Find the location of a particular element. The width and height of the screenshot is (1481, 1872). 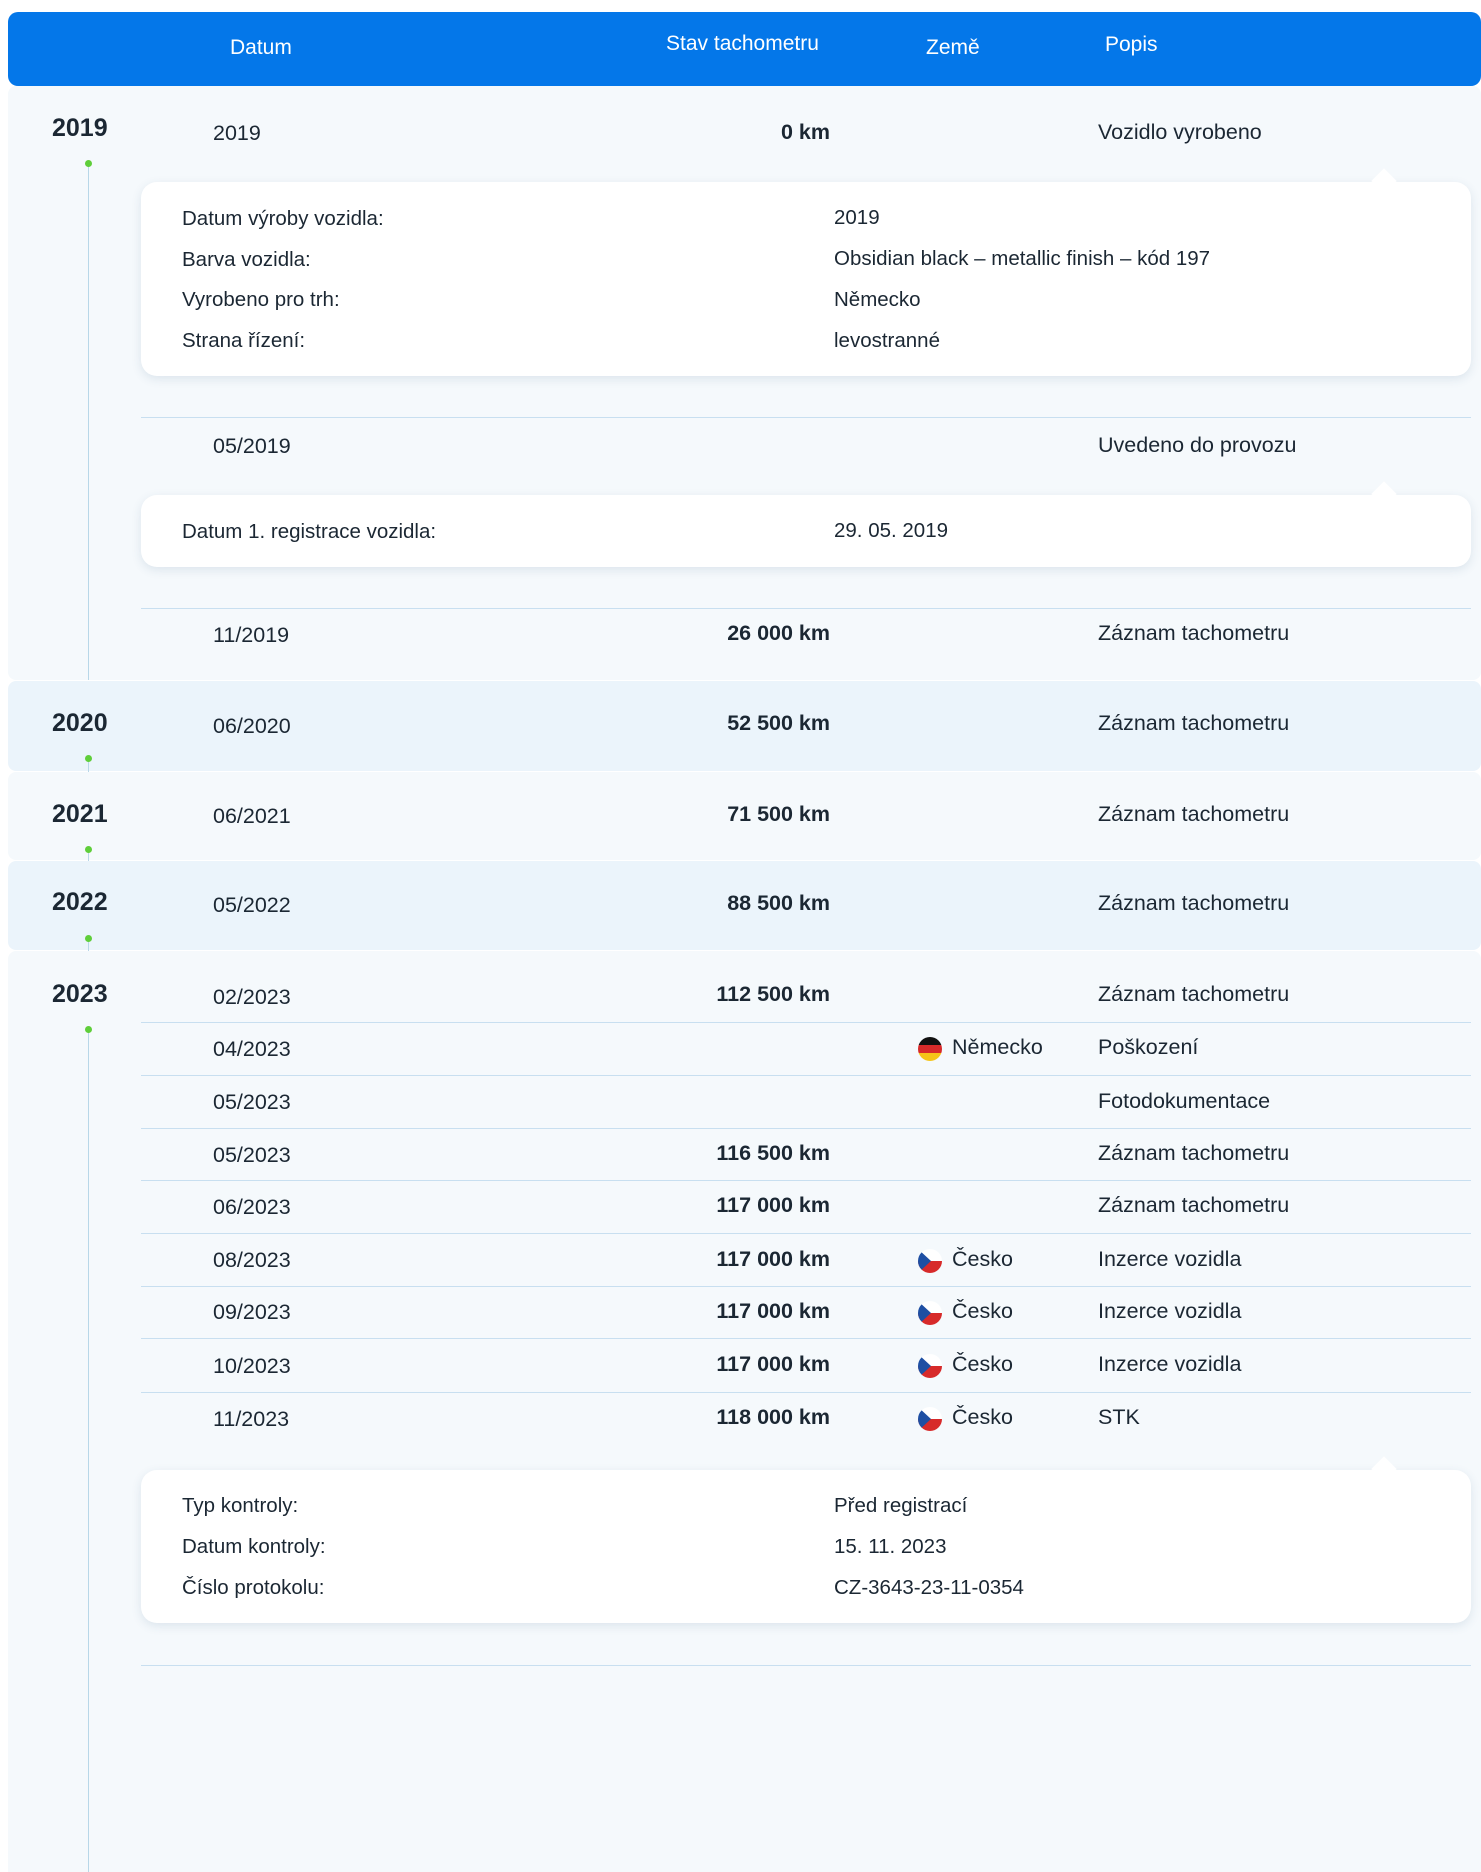

entry-date: 05/2019 is located at coordinates (252, 446).